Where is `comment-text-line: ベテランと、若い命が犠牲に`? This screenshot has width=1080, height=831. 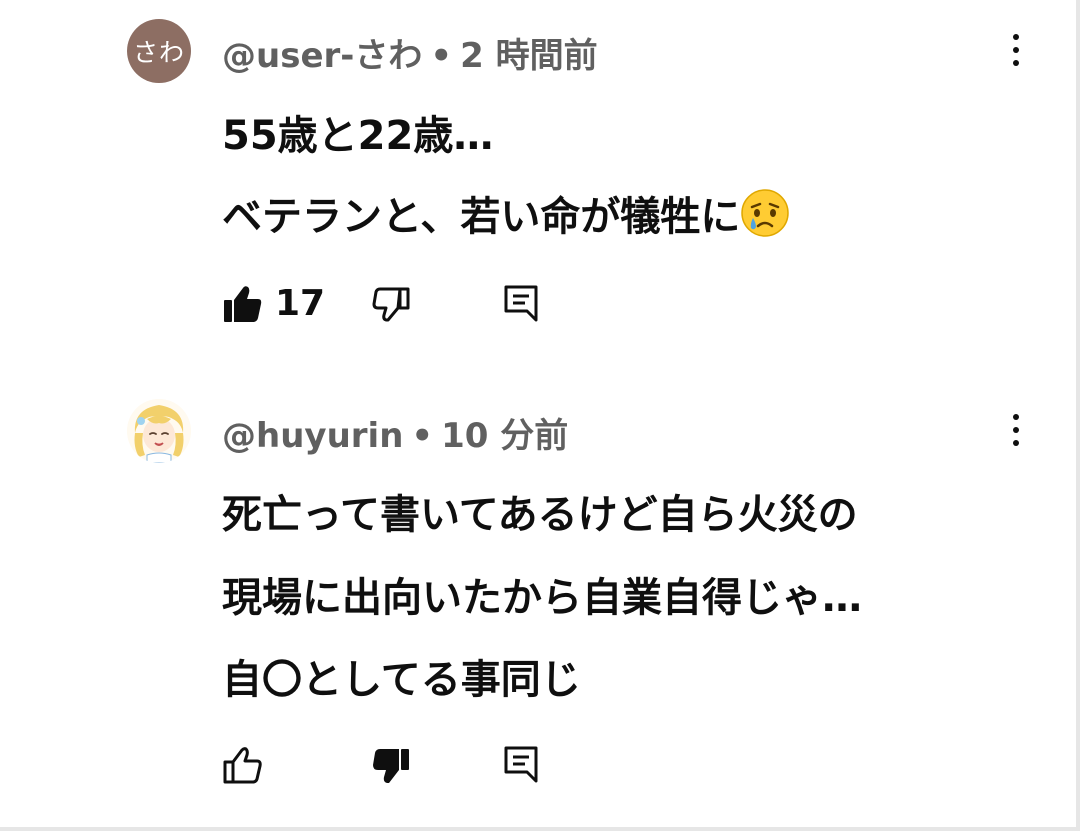 comment-text-line: ベテランと、若い命が犠牲に is located at coordinates (481, 217).